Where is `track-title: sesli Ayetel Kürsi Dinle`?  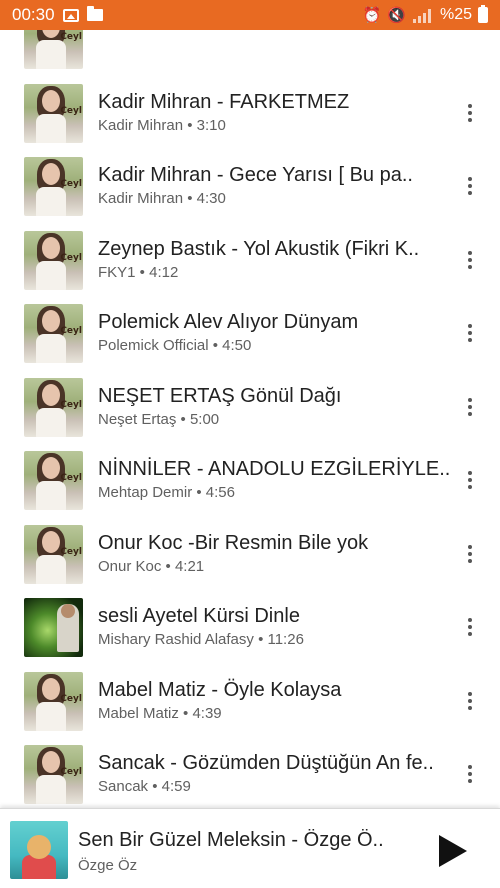 track-title: sesli Ayetel Kürsi Dinle is located at coordinates (276, 616).